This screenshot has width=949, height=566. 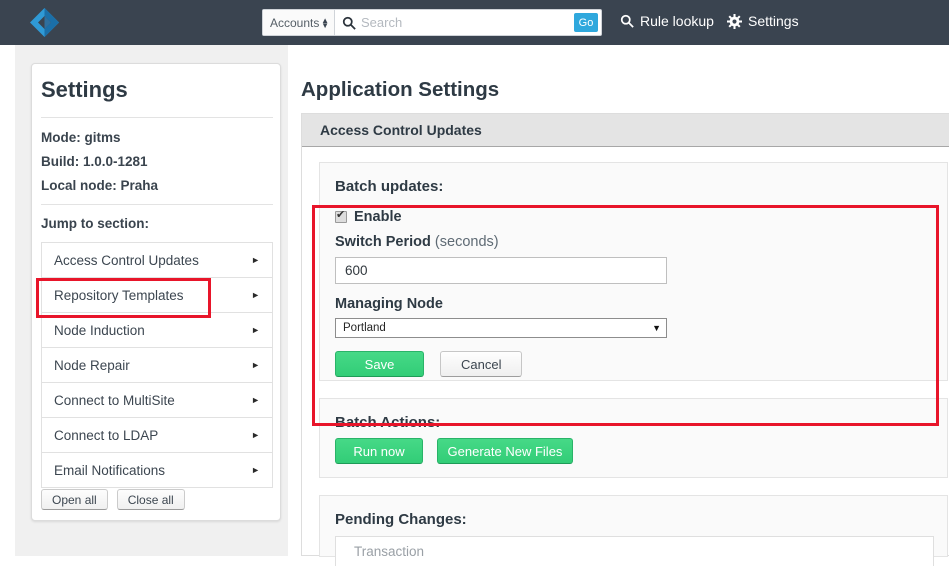 I want to click on sidebar-item-label: Node Induction, so click(x=99, y=330).